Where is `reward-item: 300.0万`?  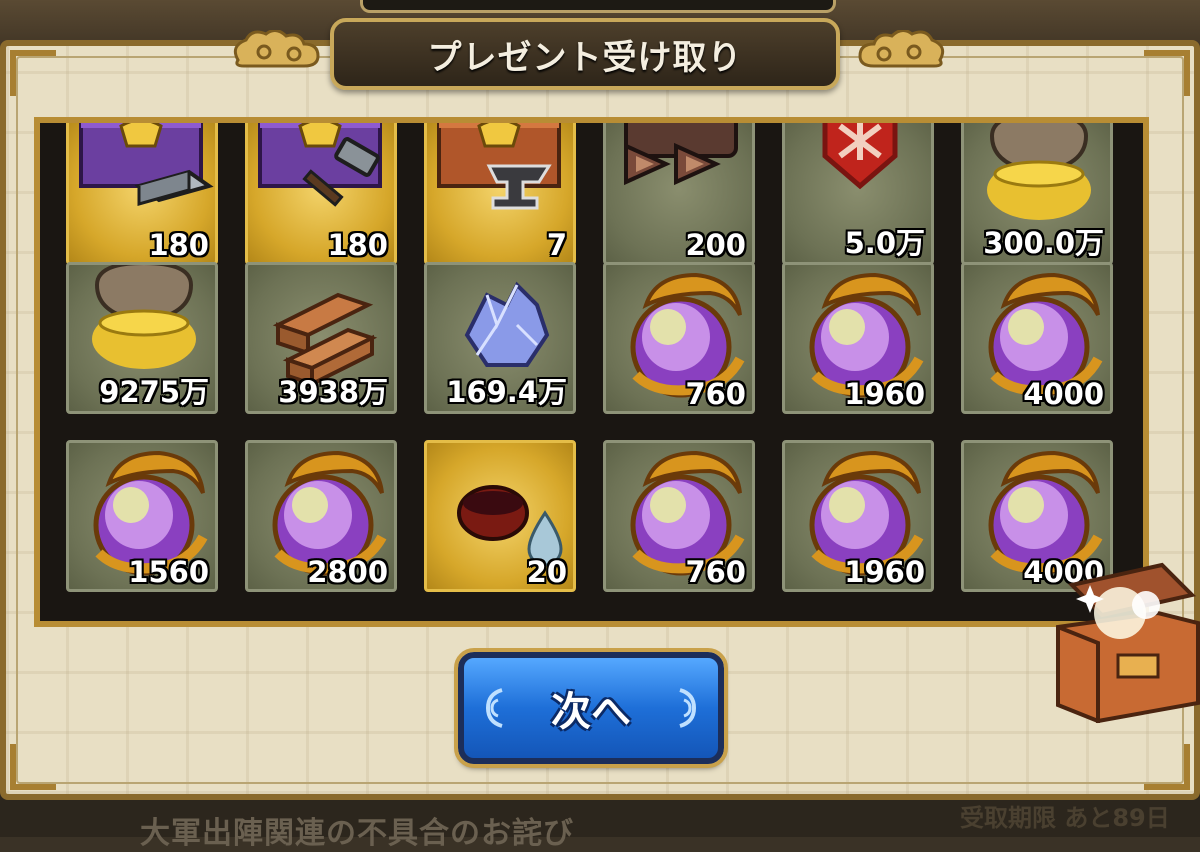
reward-item: 300.0万 is located at coordinates (1037, 194).